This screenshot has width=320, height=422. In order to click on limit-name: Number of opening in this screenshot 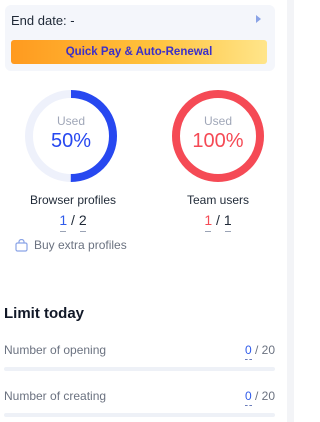, I will do `click(55, 350)`.